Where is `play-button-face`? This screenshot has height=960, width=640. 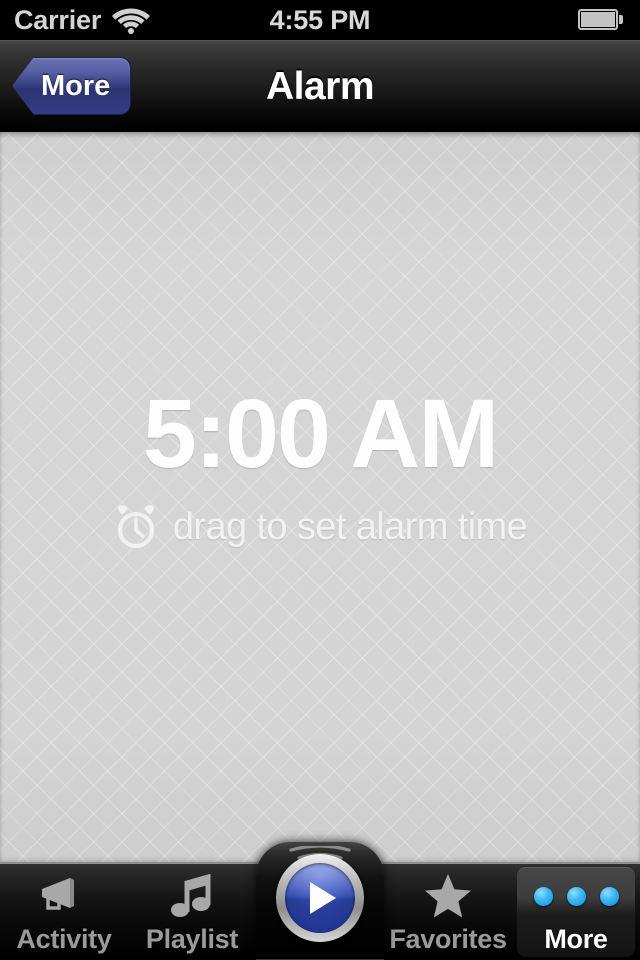
play-button-face is located at coordinates (320, 898).